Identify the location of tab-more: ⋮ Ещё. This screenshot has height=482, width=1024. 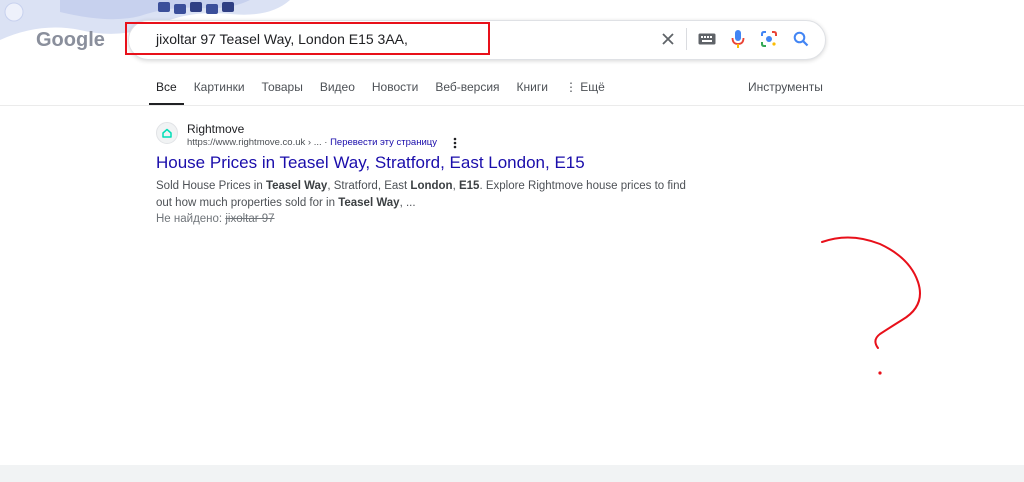
(585, 87).